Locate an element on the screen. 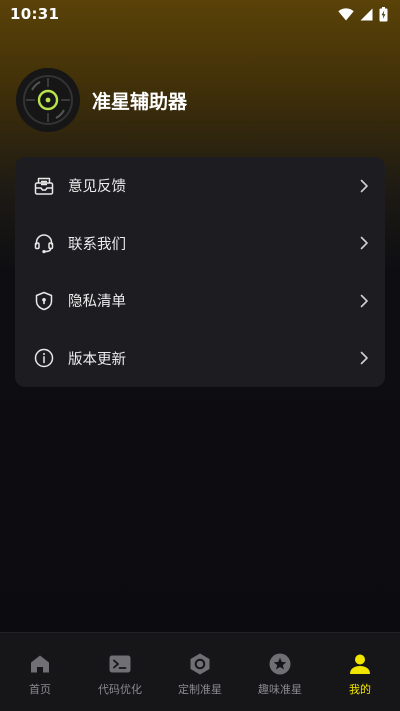  bottom-tab-bar: 首页 代码优化 定制准星 趣味准星 我的 is located at coordinates (200, 671).